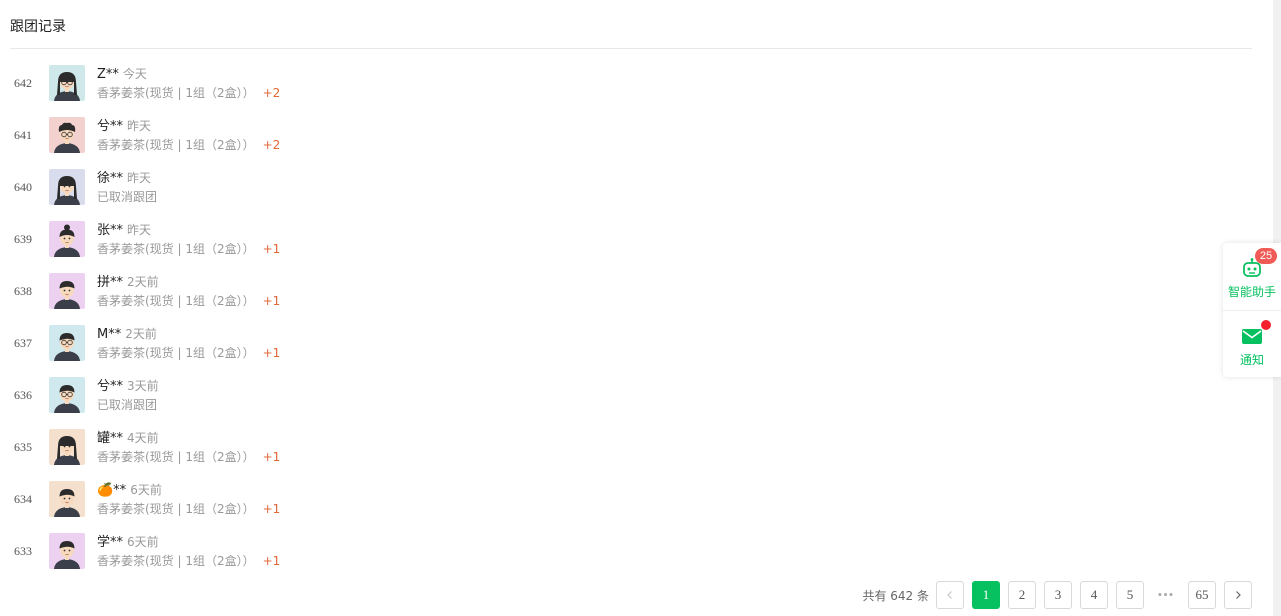 The width and height of the screenshot is (1281, 616). I want to click on record-row: 635 罐** 4天前香茅姜茶(现货 | 1组（2盒）） +1, so click(460, 446).